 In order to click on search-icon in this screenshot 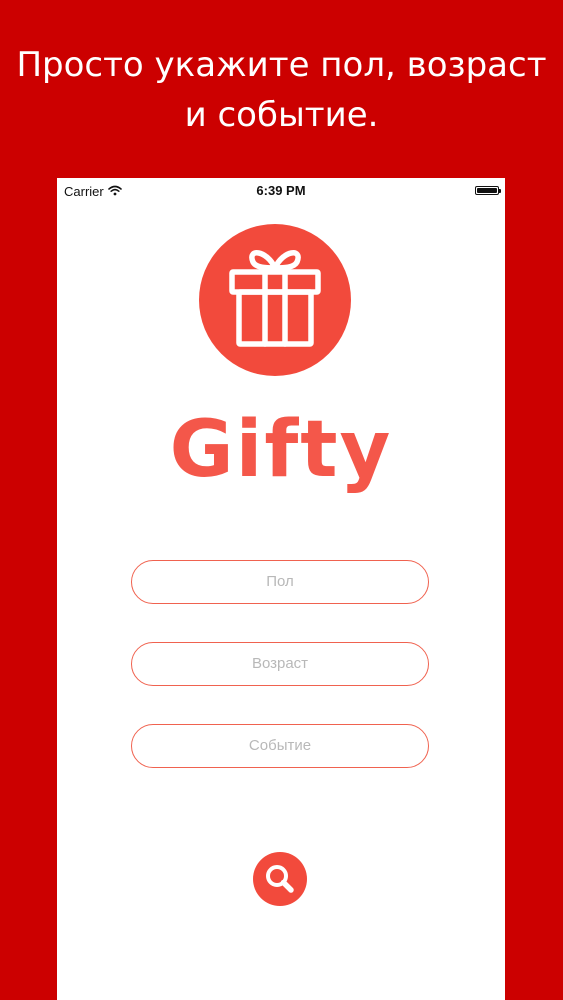, I will do `click(280, 879)`.